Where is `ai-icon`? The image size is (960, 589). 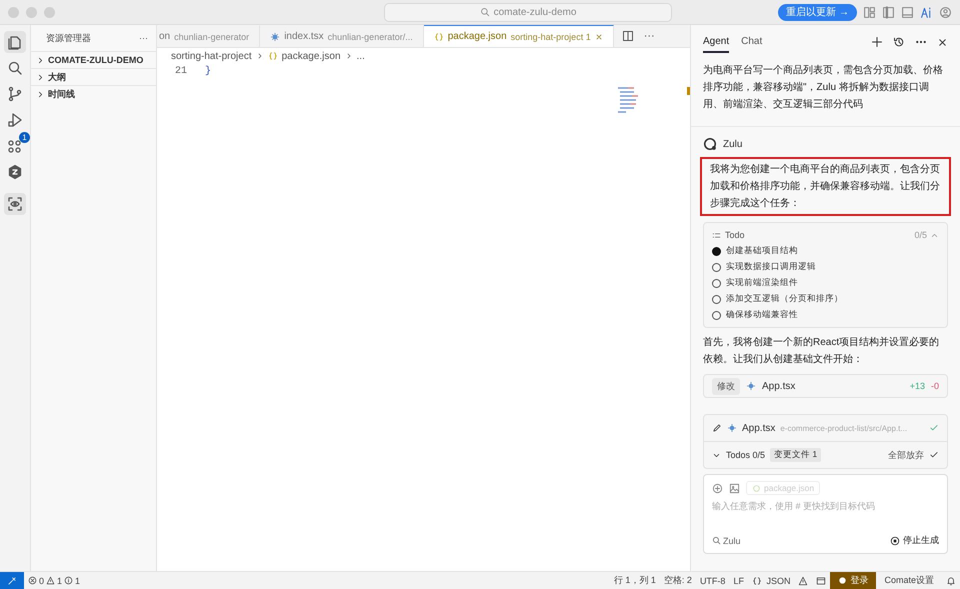
ai-icon is located at coordinates (926, 12).